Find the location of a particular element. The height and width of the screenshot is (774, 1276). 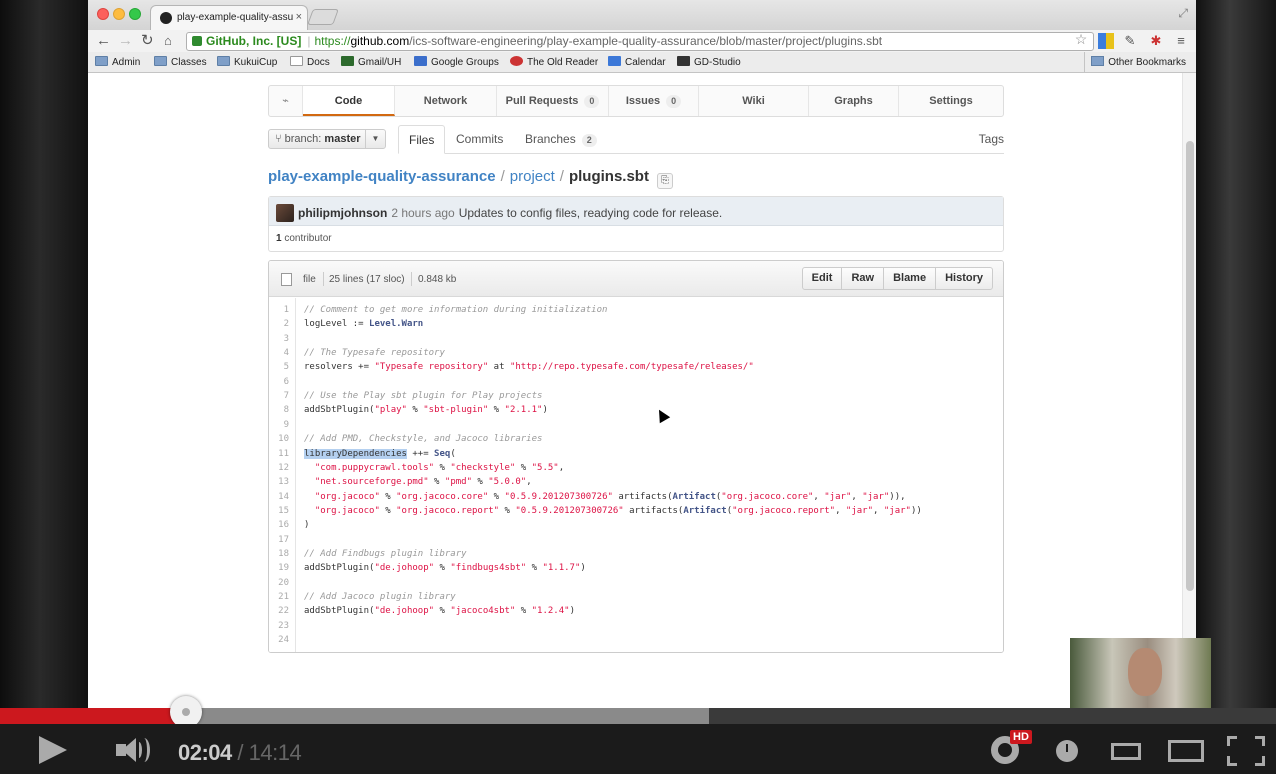

line-number: 2 is located at coordinates (279, 324).